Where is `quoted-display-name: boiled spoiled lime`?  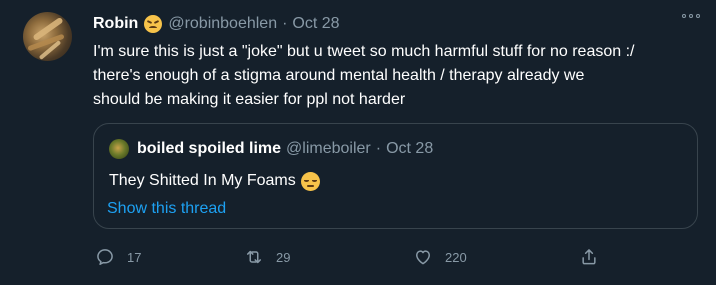 quoted-display-name: boiled spoiled lime is located at coordinates (209, 148).